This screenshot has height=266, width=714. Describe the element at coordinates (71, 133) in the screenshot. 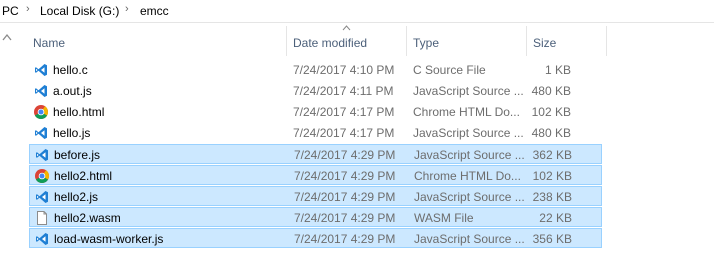

I see `file-name: hello.js` at that location.